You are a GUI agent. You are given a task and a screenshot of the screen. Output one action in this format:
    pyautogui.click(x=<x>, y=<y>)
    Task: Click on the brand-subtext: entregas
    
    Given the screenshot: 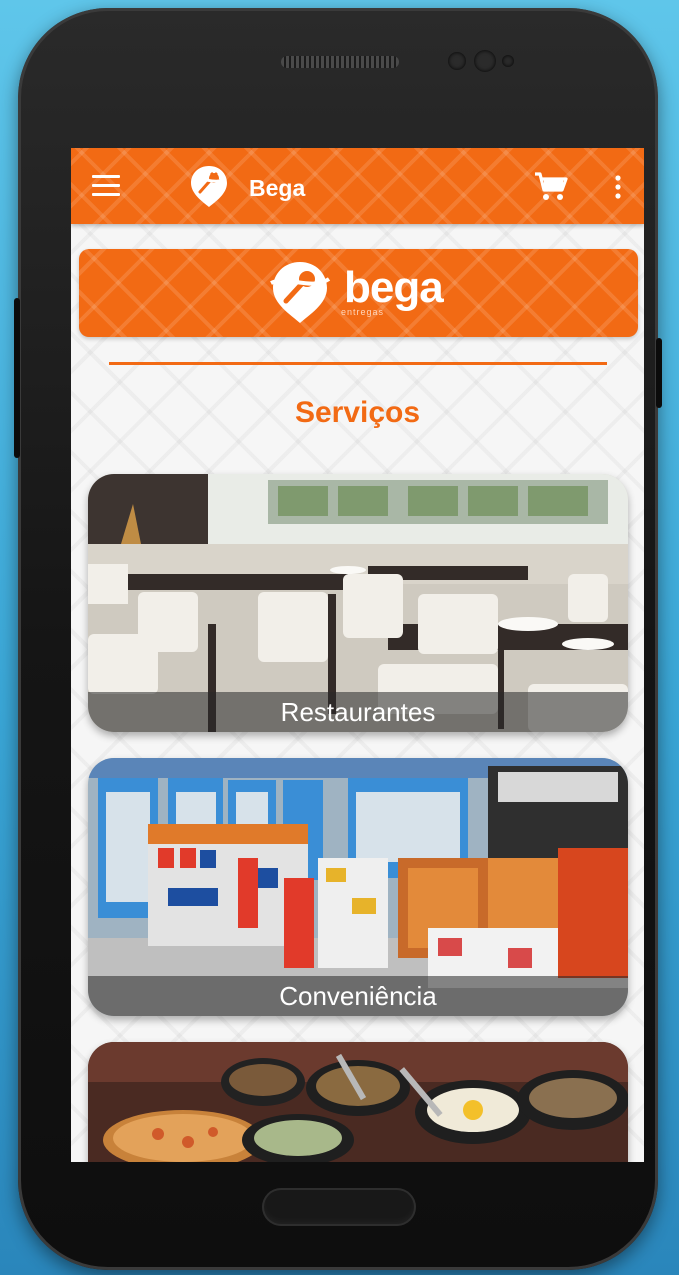 What is the action you would take?
    pyautogui.click(x=363, y=312)
    